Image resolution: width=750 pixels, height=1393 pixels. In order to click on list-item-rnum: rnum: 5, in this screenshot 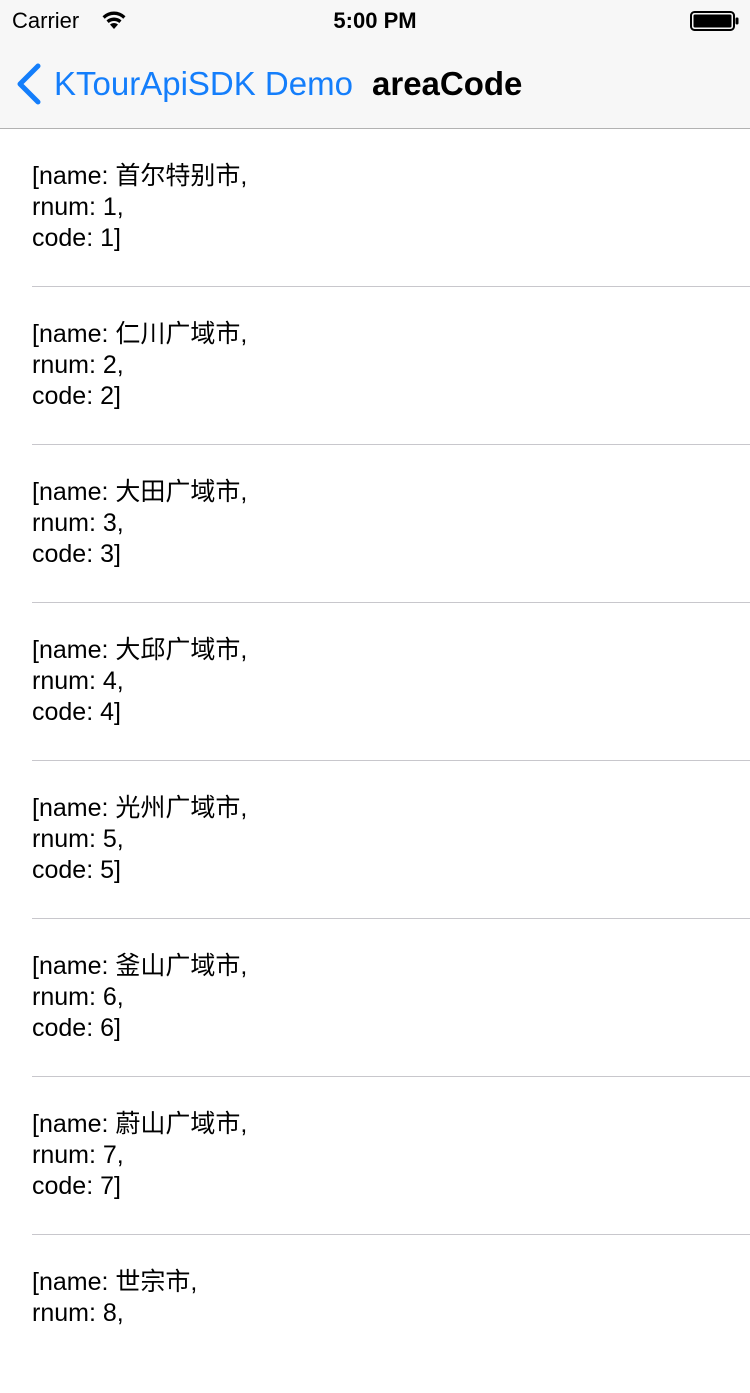, I will do `click(78, 839)`.